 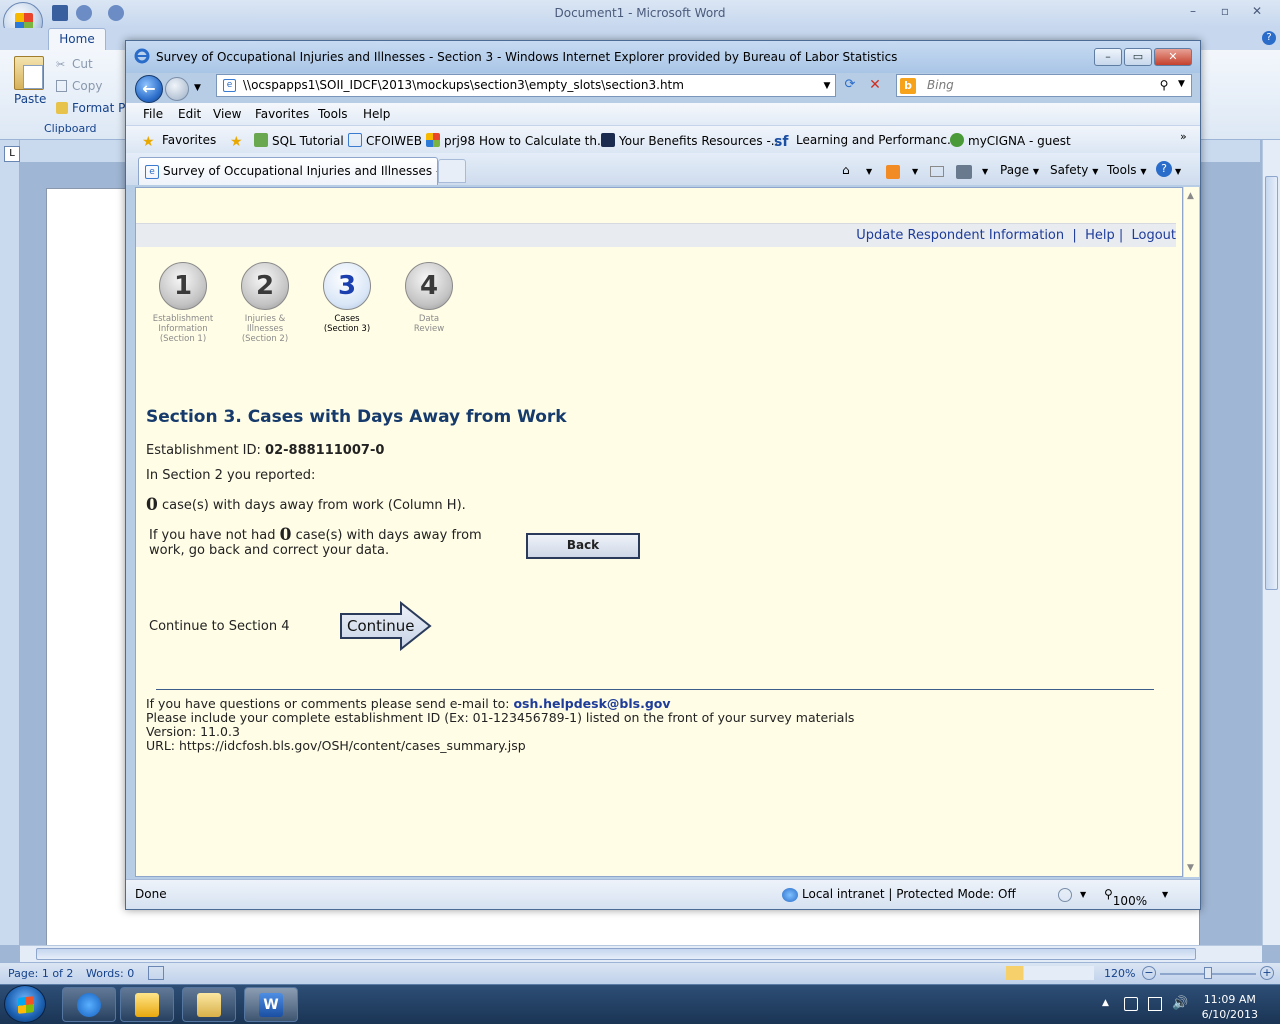 I want to click on menu-edit: Edit, so click(x=189, y=114).